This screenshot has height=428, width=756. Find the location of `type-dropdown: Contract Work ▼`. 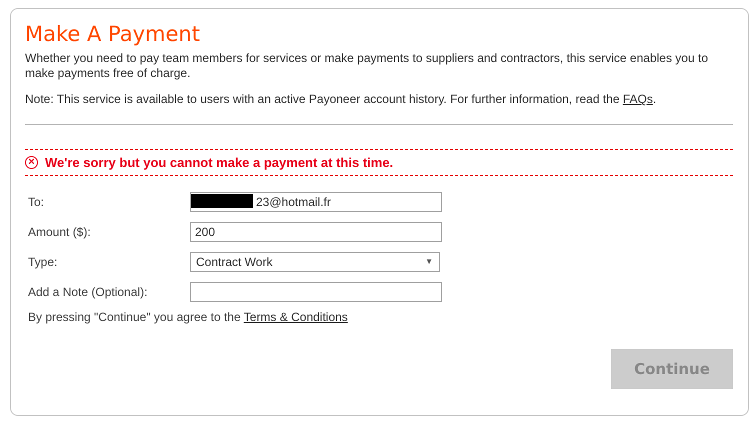

type-dropdown: Contract Work ▼ is located at coordinates (315, 262).